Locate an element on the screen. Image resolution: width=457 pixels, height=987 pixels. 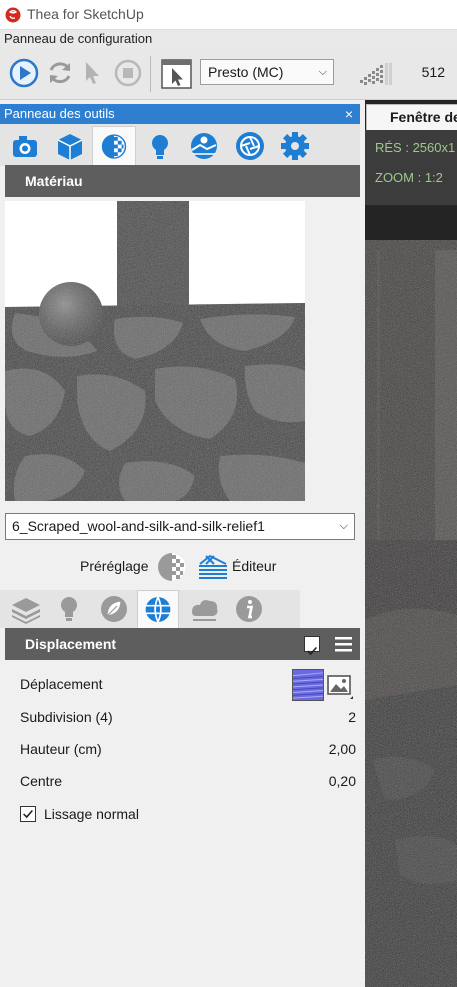
displacement-globe-icon is located at coordinates (158, 609).